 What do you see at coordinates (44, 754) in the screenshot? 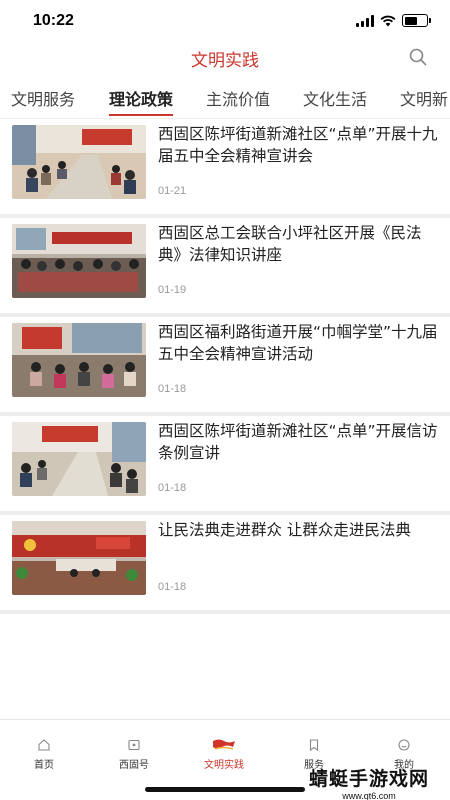
I see `tabbar-home: 首页` at bounding box center [44, 754].